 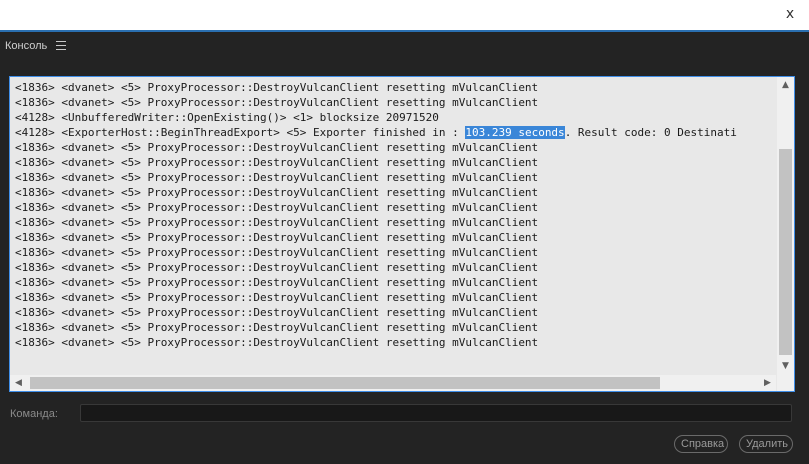 What do you see at coordinates (701, 444) in the screenshot?
I see `help-button: Справка` at bounding box center [701, 444].